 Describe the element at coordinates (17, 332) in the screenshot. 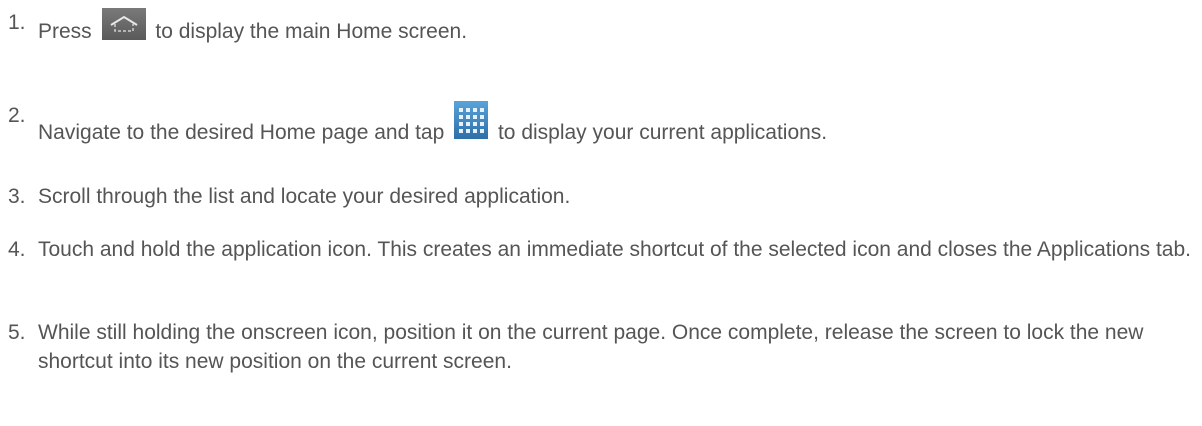

I see `step-number: 5.` at that location.